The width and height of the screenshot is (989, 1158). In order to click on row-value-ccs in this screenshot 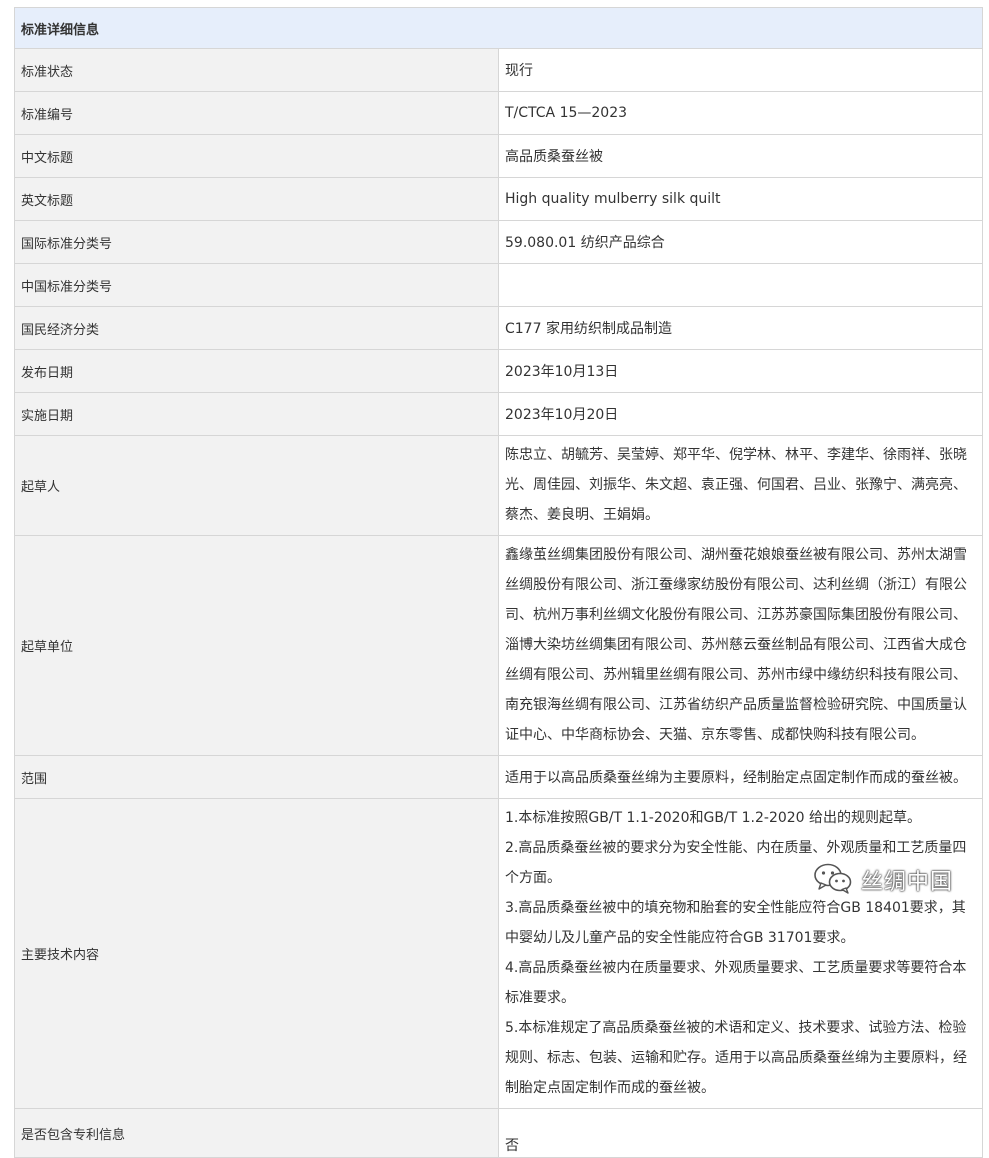, I will do `click(740, 285)`.